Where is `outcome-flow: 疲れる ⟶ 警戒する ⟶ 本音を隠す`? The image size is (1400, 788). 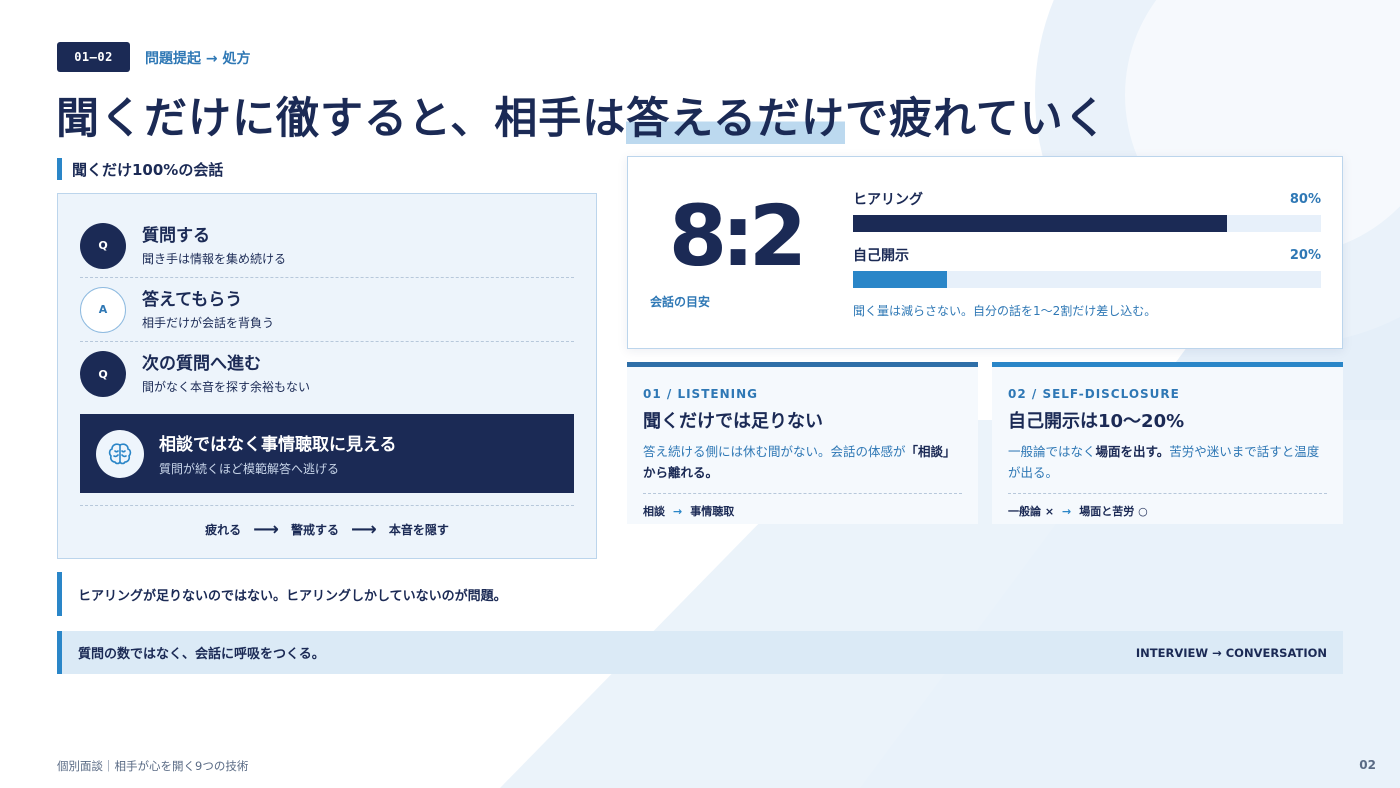
outcome-flow: 疲れる ⟶ 警戒する ⟶ 本音を隠す is located at coordinates (327, 529).